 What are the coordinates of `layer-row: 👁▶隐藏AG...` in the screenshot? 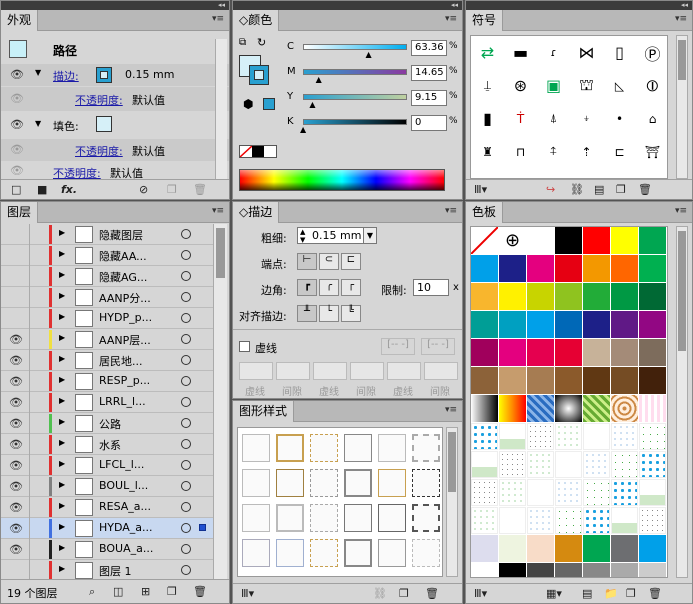 It's located at (107, 276).